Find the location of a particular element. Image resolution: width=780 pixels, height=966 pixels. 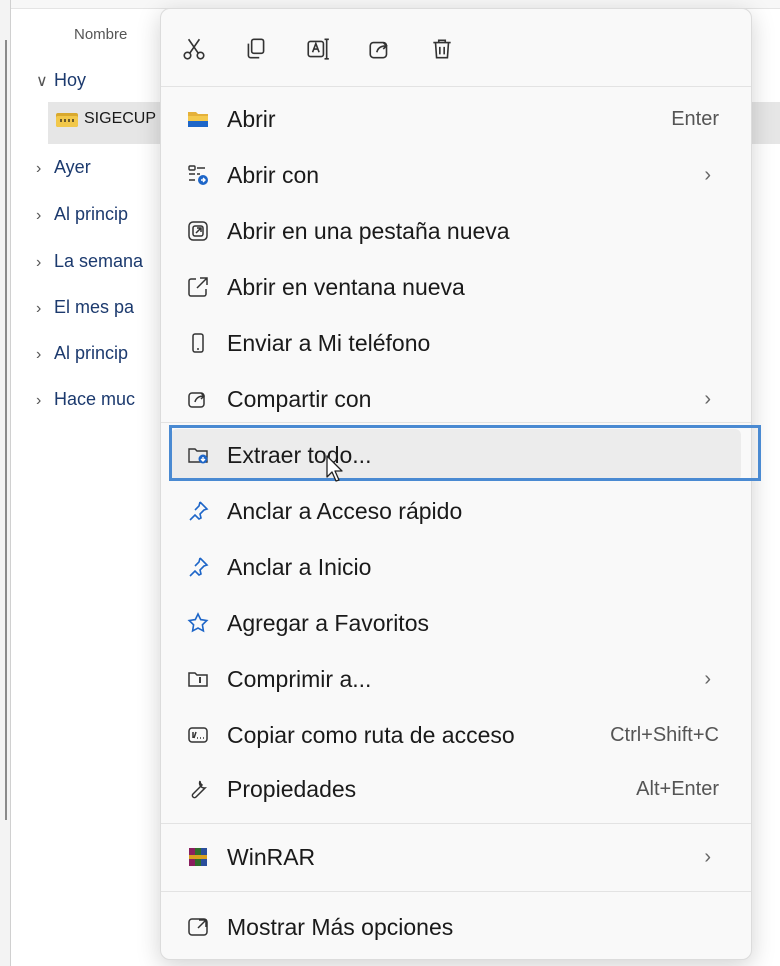

new-window-icon is located at coordinates (198, 287).